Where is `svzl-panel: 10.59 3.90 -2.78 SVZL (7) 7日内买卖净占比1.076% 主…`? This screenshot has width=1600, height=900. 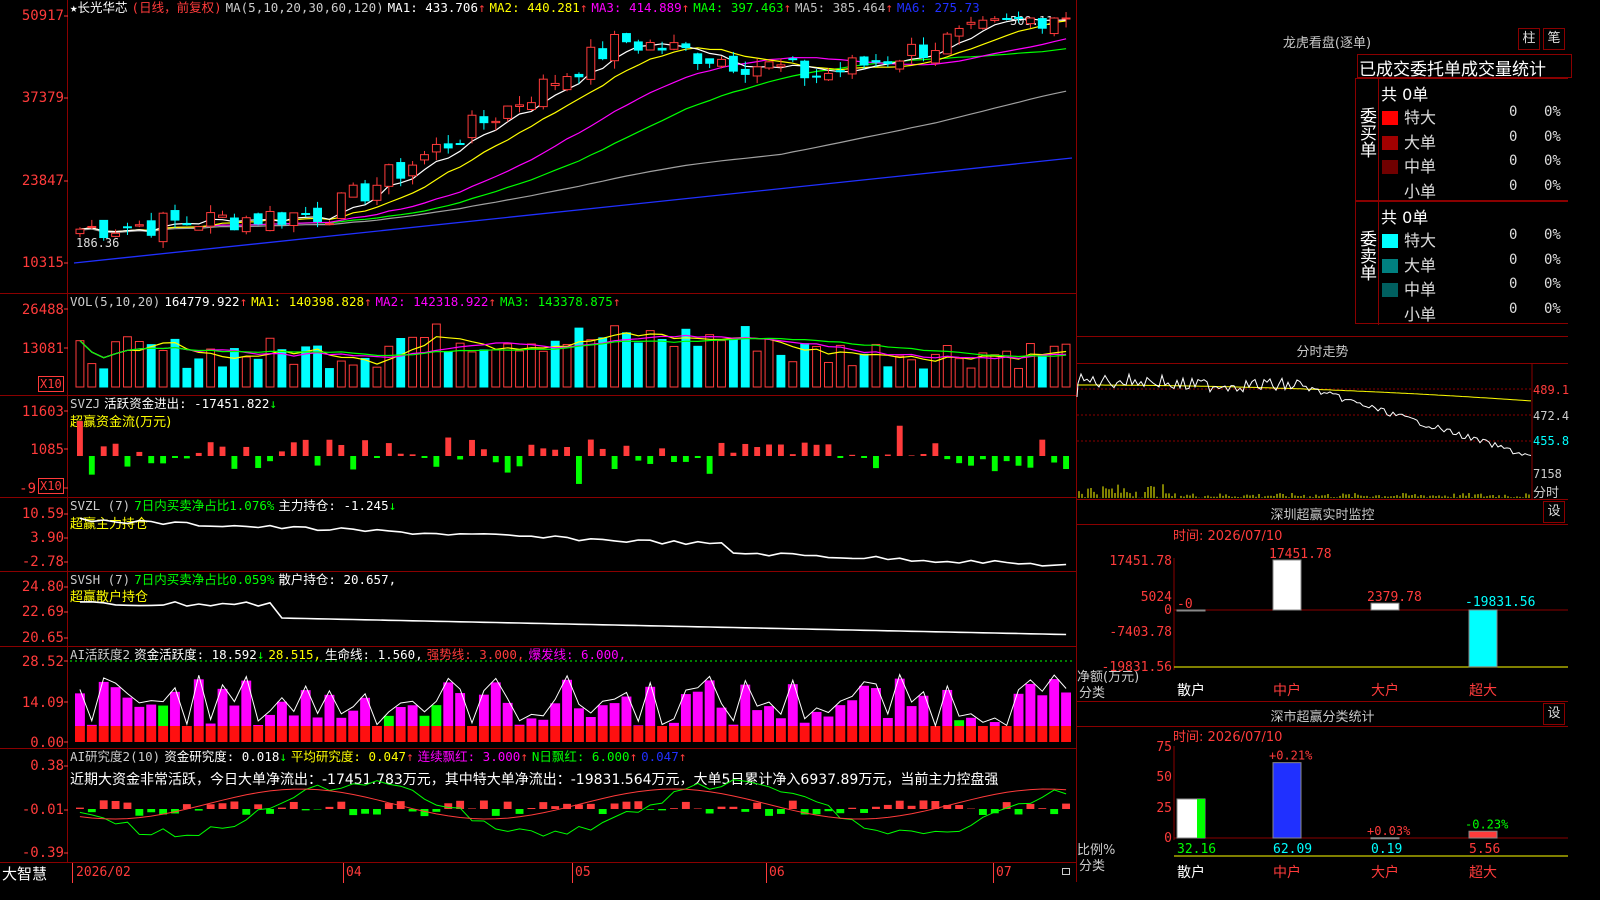 svzl-panel: 10.59 3.90 -2.78 SVZL (7) 7日内买卖净占比1.076% 主… is located at coordinates (538, 535).